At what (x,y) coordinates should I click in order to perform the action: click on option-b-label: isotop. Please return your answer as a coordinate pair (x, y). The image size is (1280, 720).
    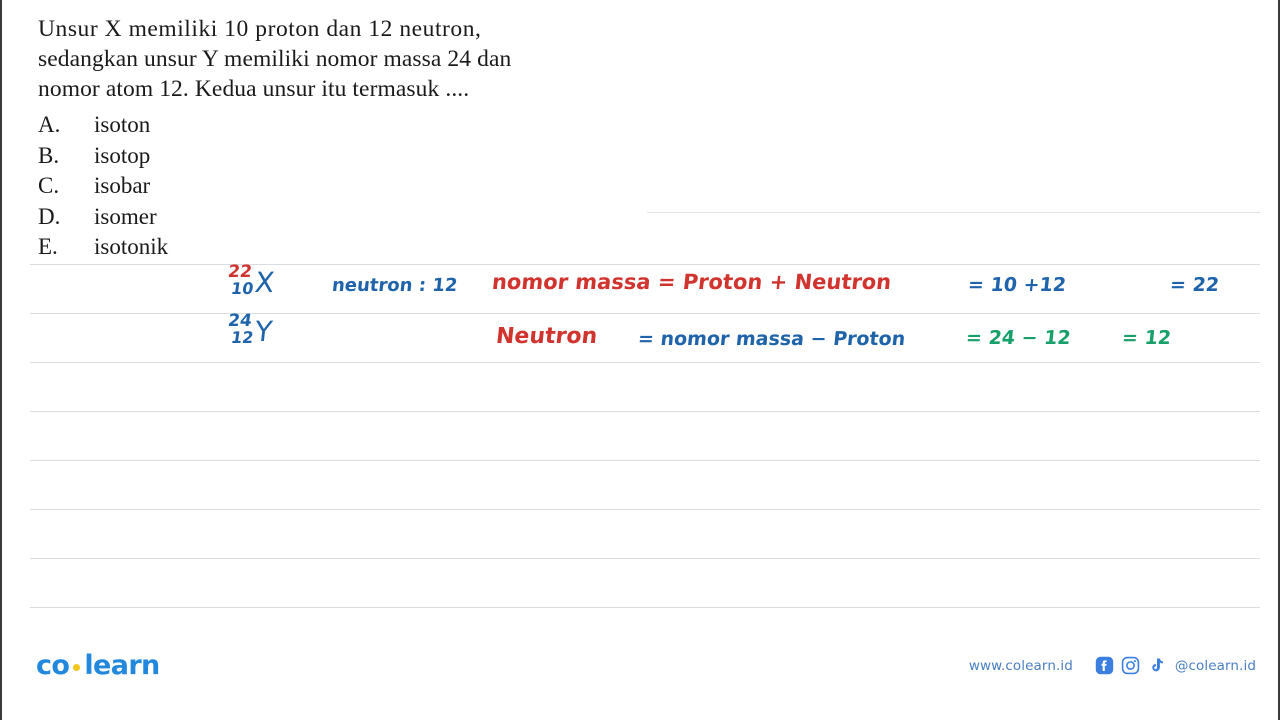
    Looking at the image, I should click on (122, 155).